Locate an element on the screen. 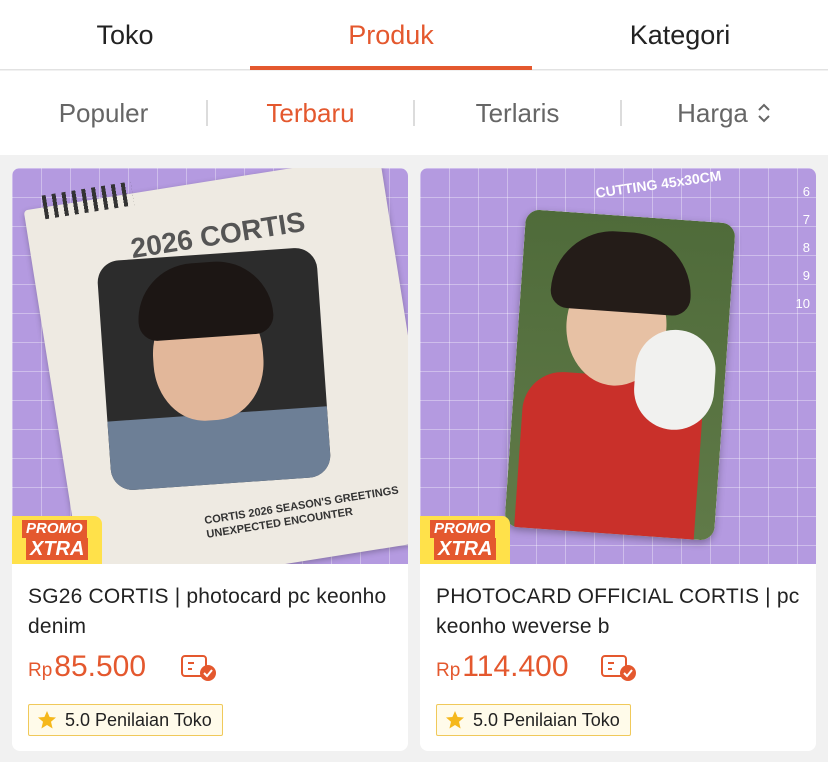  ruler-numbers: 6 7 8 9 10 is located at coordinates (802, 247).